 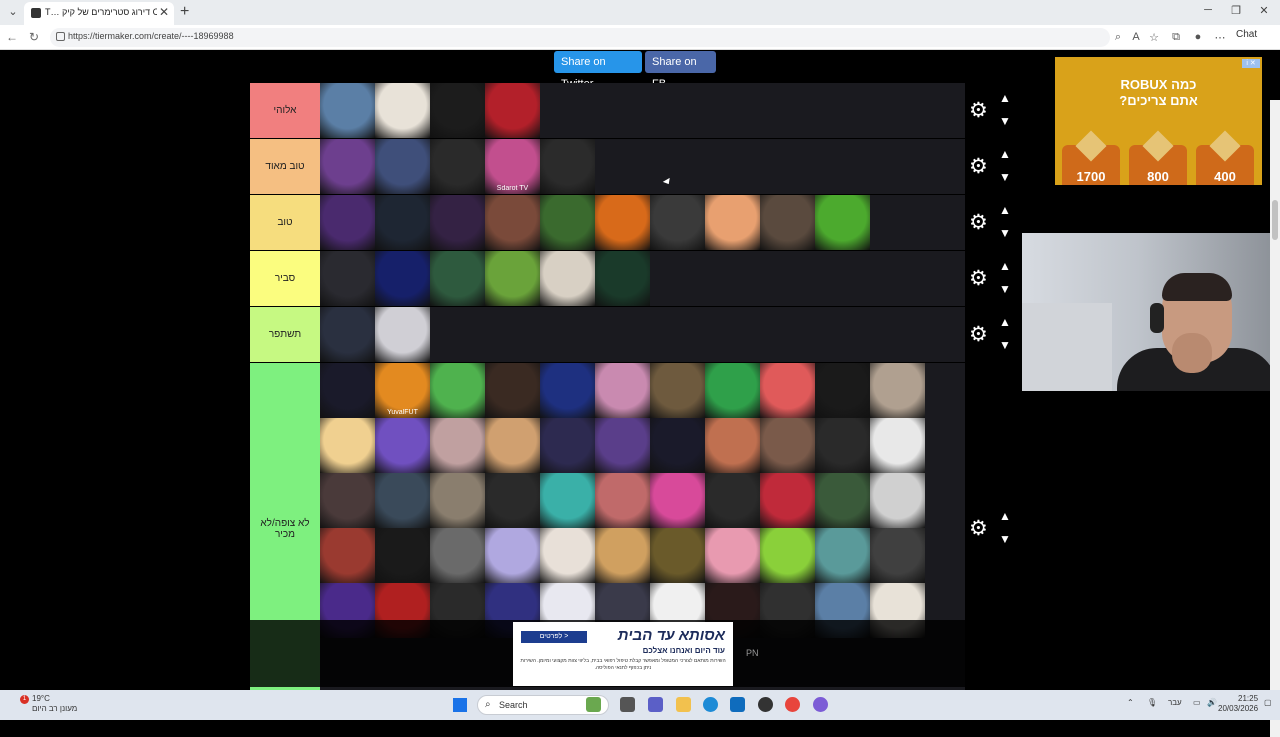 I want to click on more-options-icon: ⋯, so click(x=1220, y=37).